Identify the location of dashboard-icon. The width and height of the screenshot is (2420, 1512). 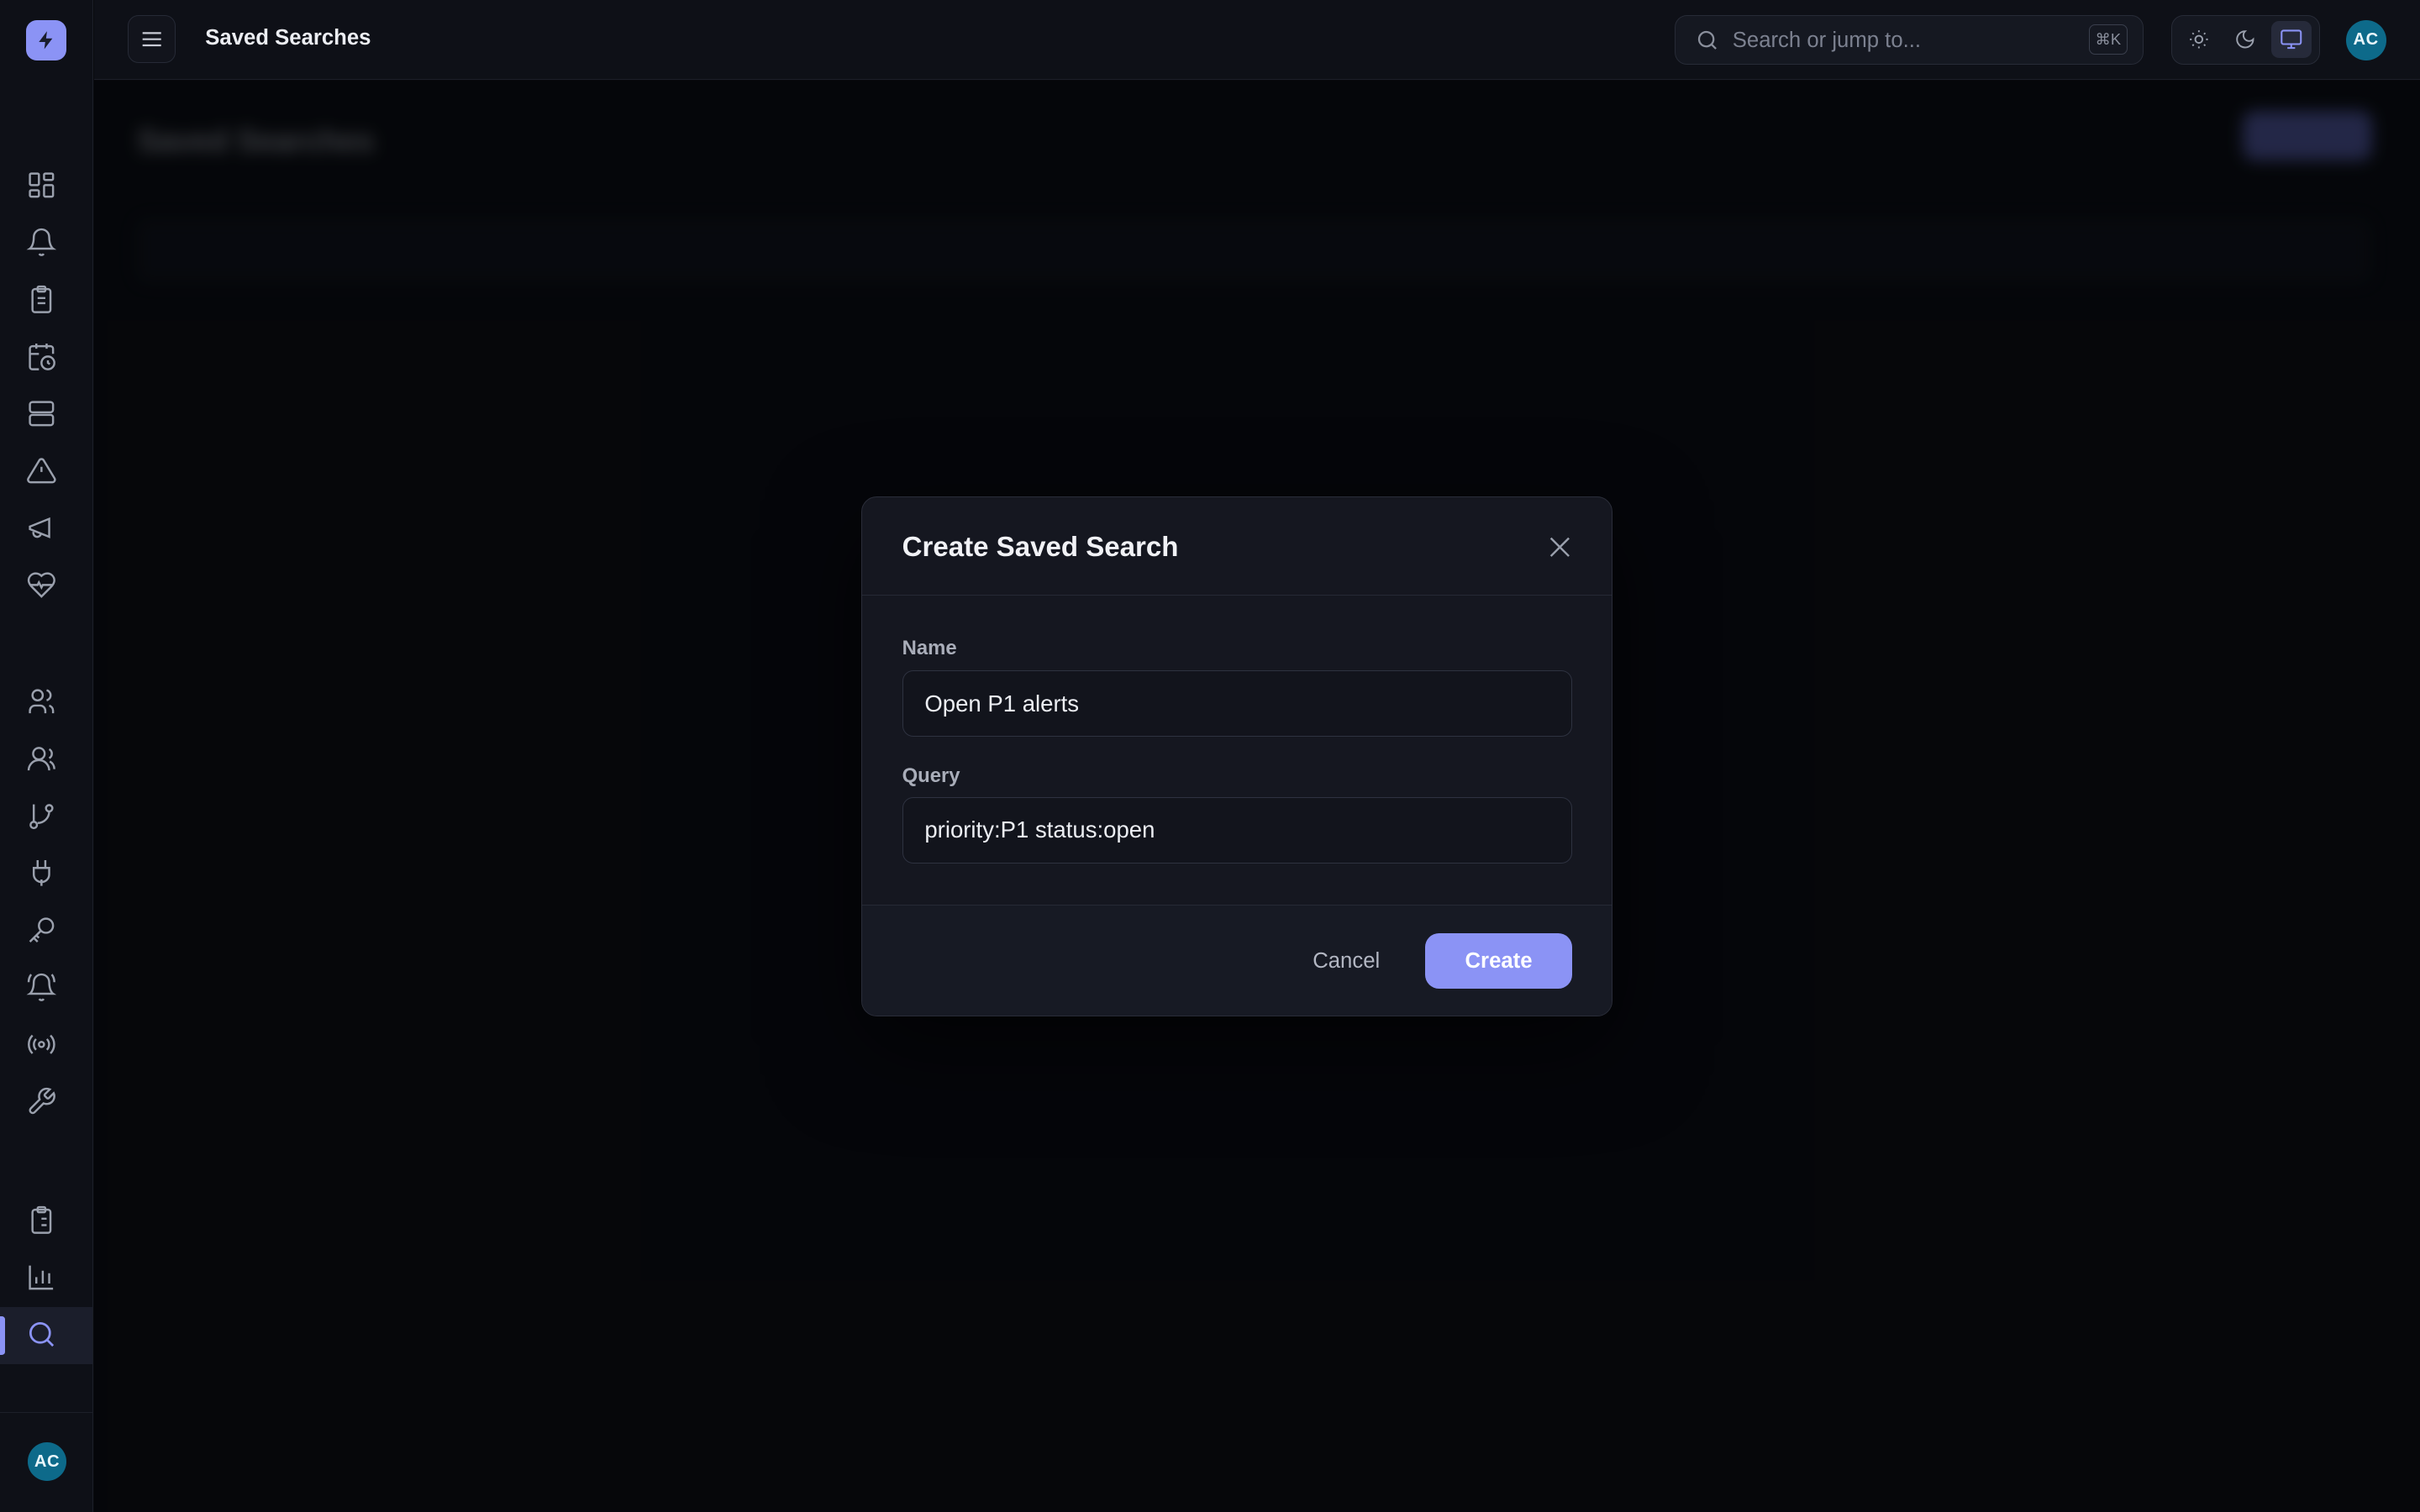
(42, 185).